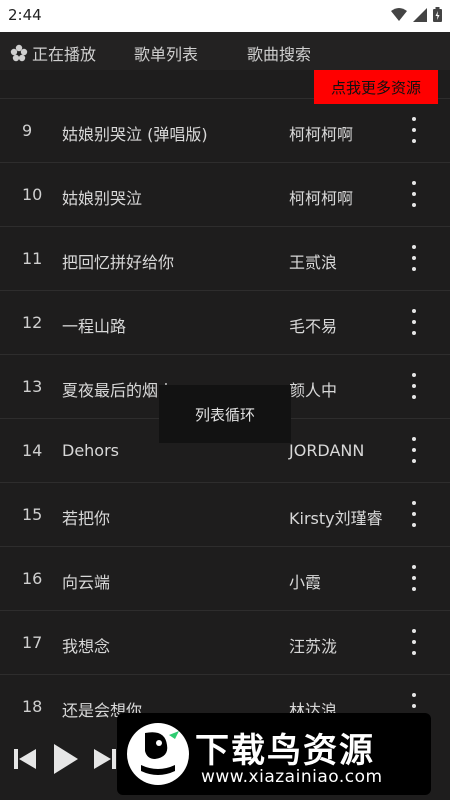 This screenshot has width=450, height=800. Describe the element at coordinates (32, 194) in the screenshot. I see `song-number: 10` at that location.